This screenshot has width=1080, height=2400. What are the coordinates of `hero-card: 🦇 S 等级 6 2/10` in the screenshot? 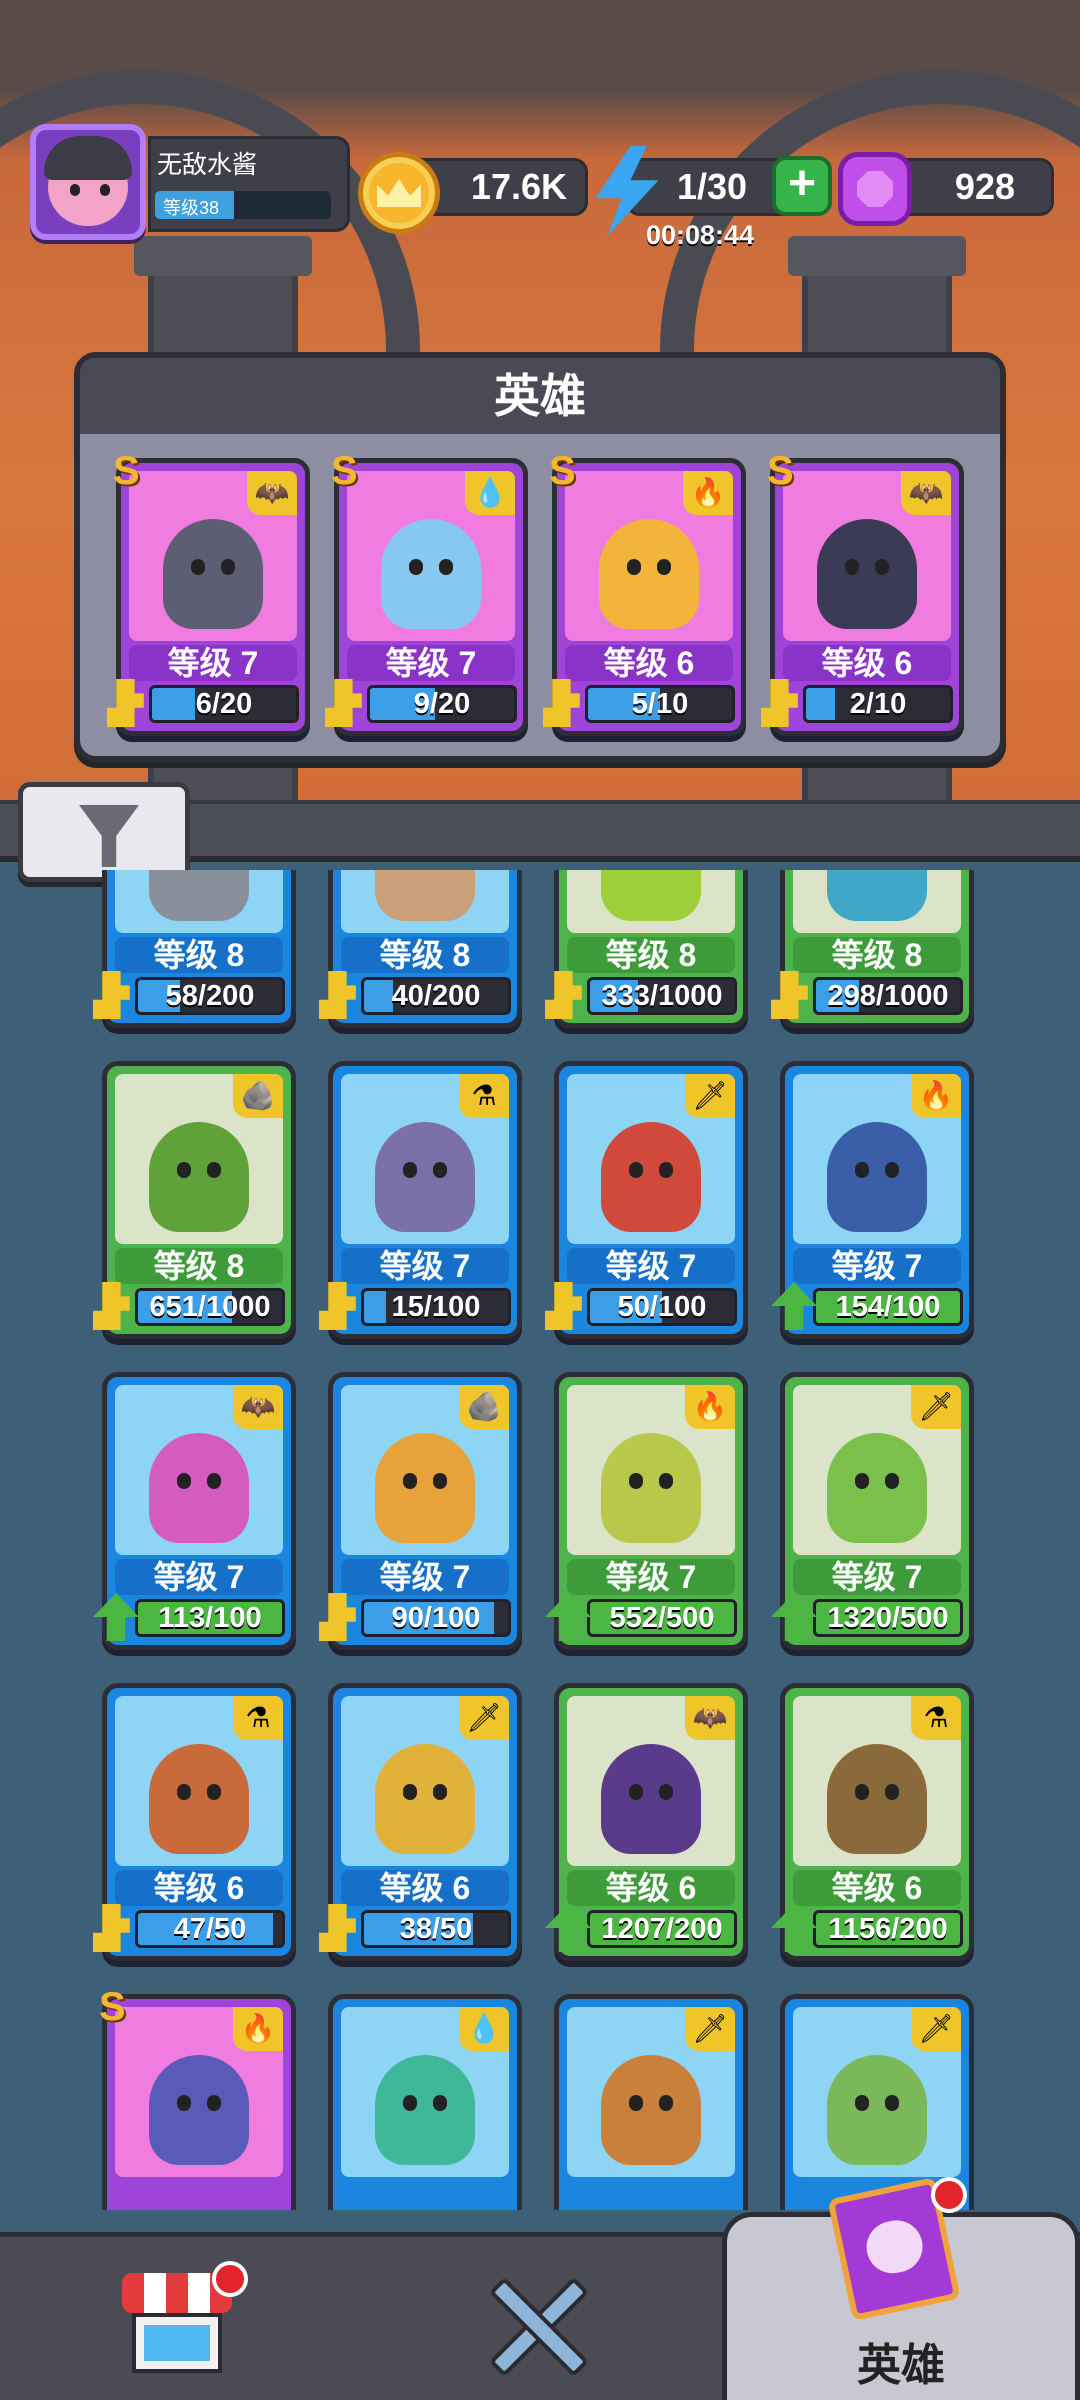 It's located at (862, 592).